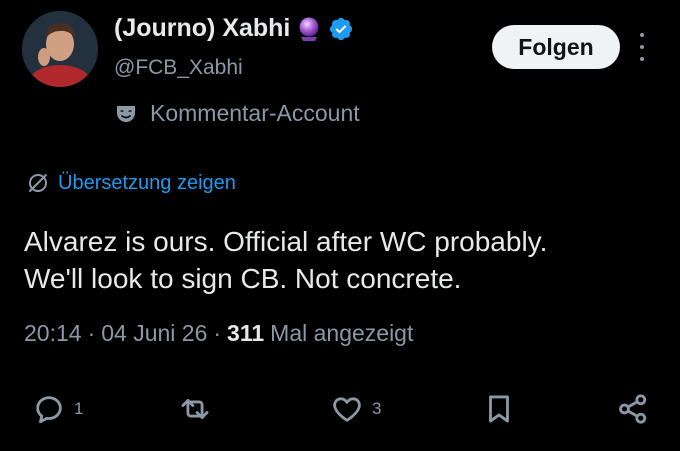 The image size is (680, 451). What do you see at coordinates (309, 29) in the screenshot?
I see `crystal-ball-icon` at bounding box center [309, 29].